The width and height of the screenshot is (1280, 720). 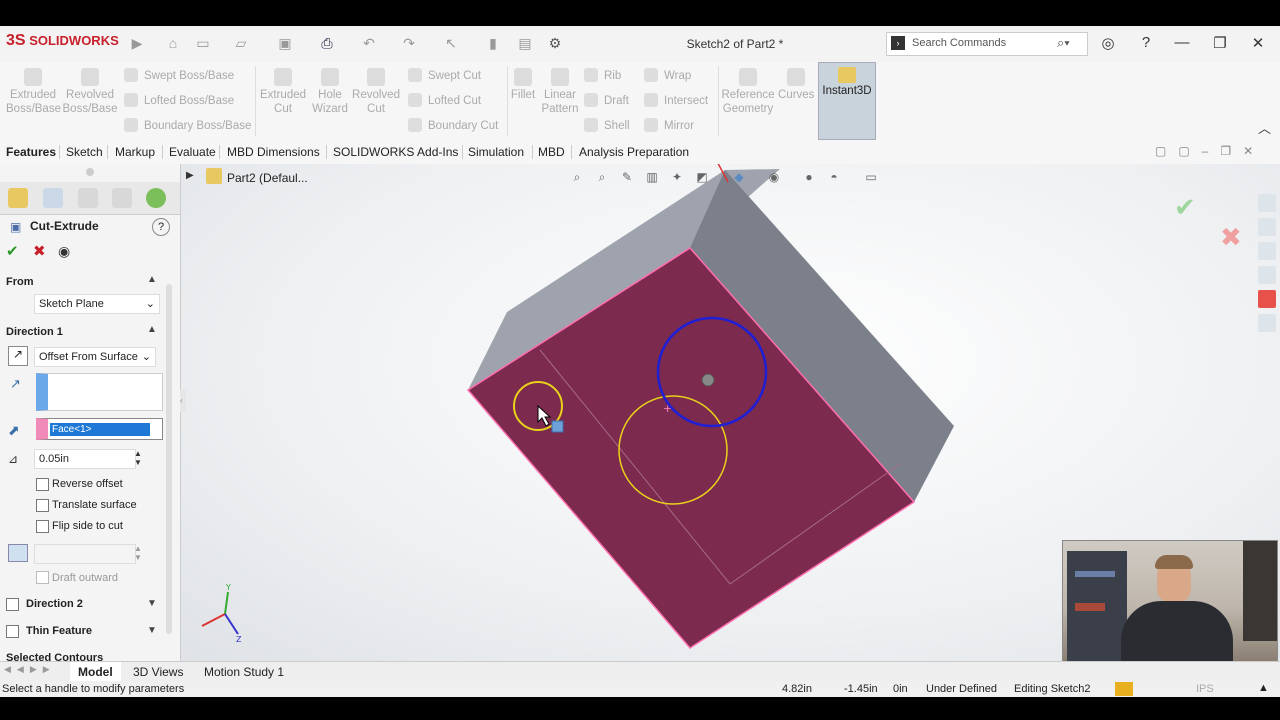 What do you see at coordinates (1267, 203) in the screenshot?
I see `resources-home-icon` at bounding box center [1267, 203].